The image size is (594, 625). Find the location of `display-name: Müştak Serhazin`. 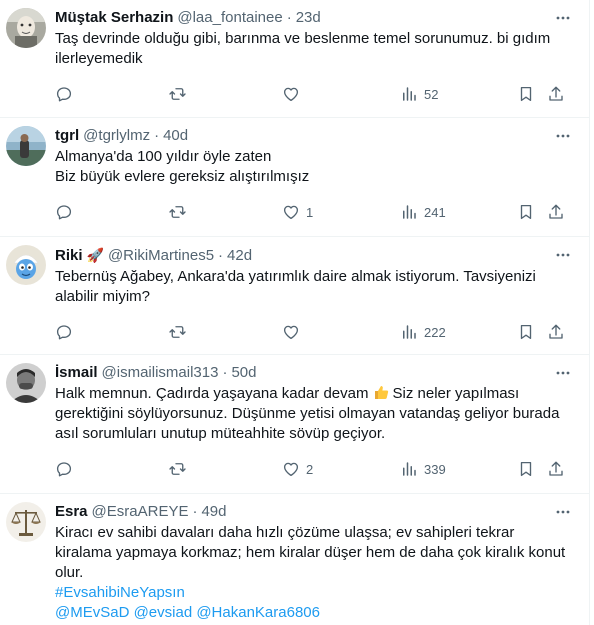

display-name: Müştak Serhazin is located at coordinates (114, 18).